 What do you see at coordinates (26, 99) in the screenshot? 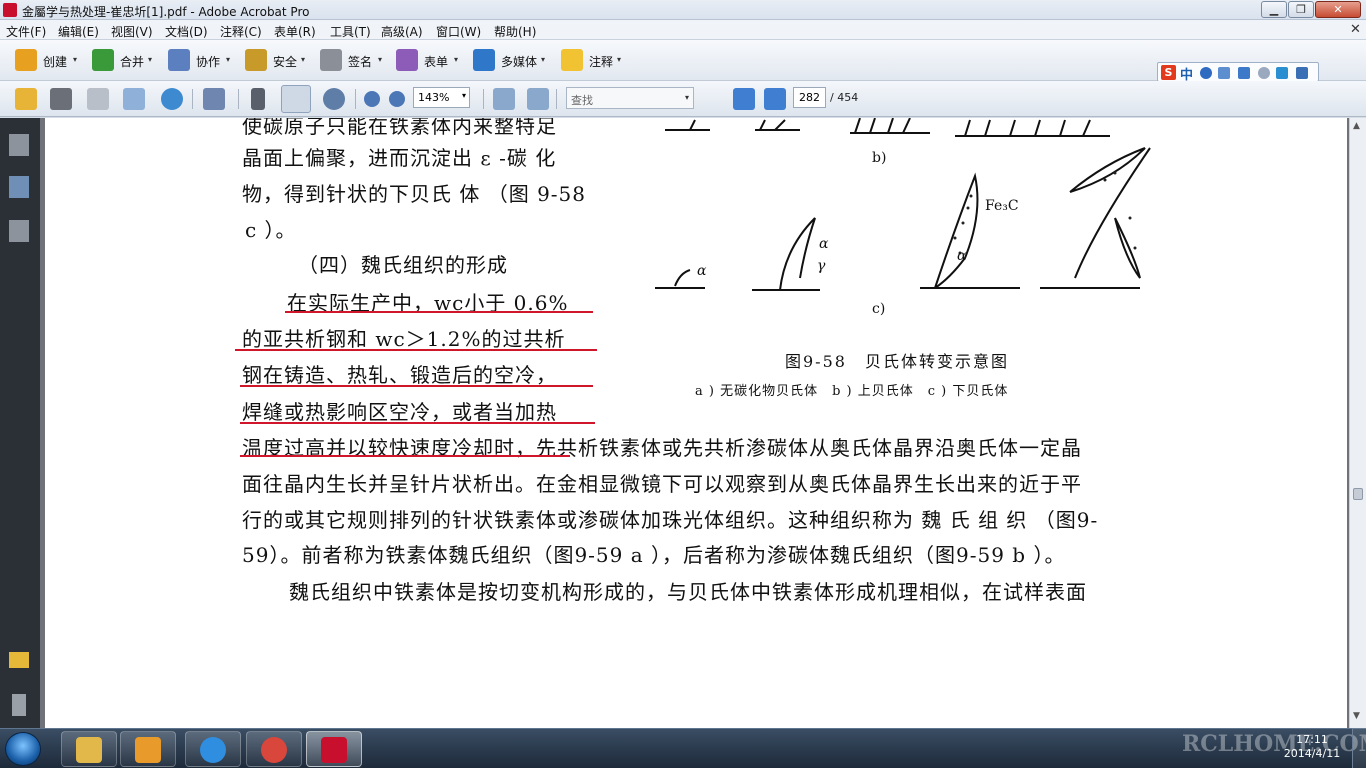
I see `open-folder-icon` at bounding box center [26, 99].